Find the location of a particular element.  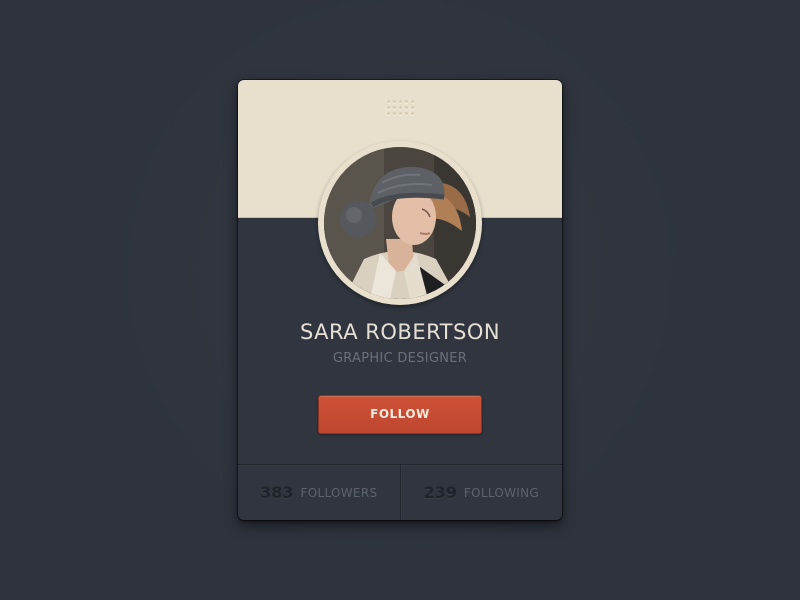

avatar-frame is located at coordinates (400, 223).